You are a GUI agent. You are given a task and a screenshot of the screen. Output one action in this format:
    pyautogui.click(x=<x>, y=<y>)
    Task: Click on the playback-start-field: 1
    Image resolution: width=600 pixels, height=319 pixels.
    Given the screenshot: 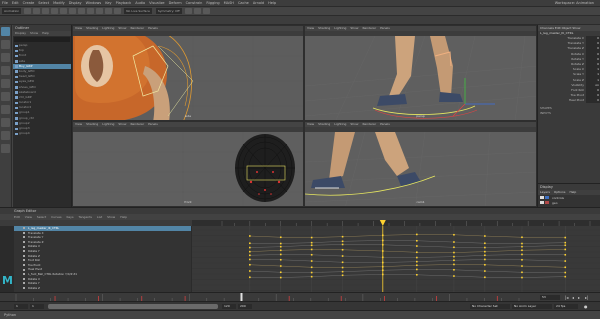 What is the action you would take?
    pyautogui.click(x=37, y=306)
    